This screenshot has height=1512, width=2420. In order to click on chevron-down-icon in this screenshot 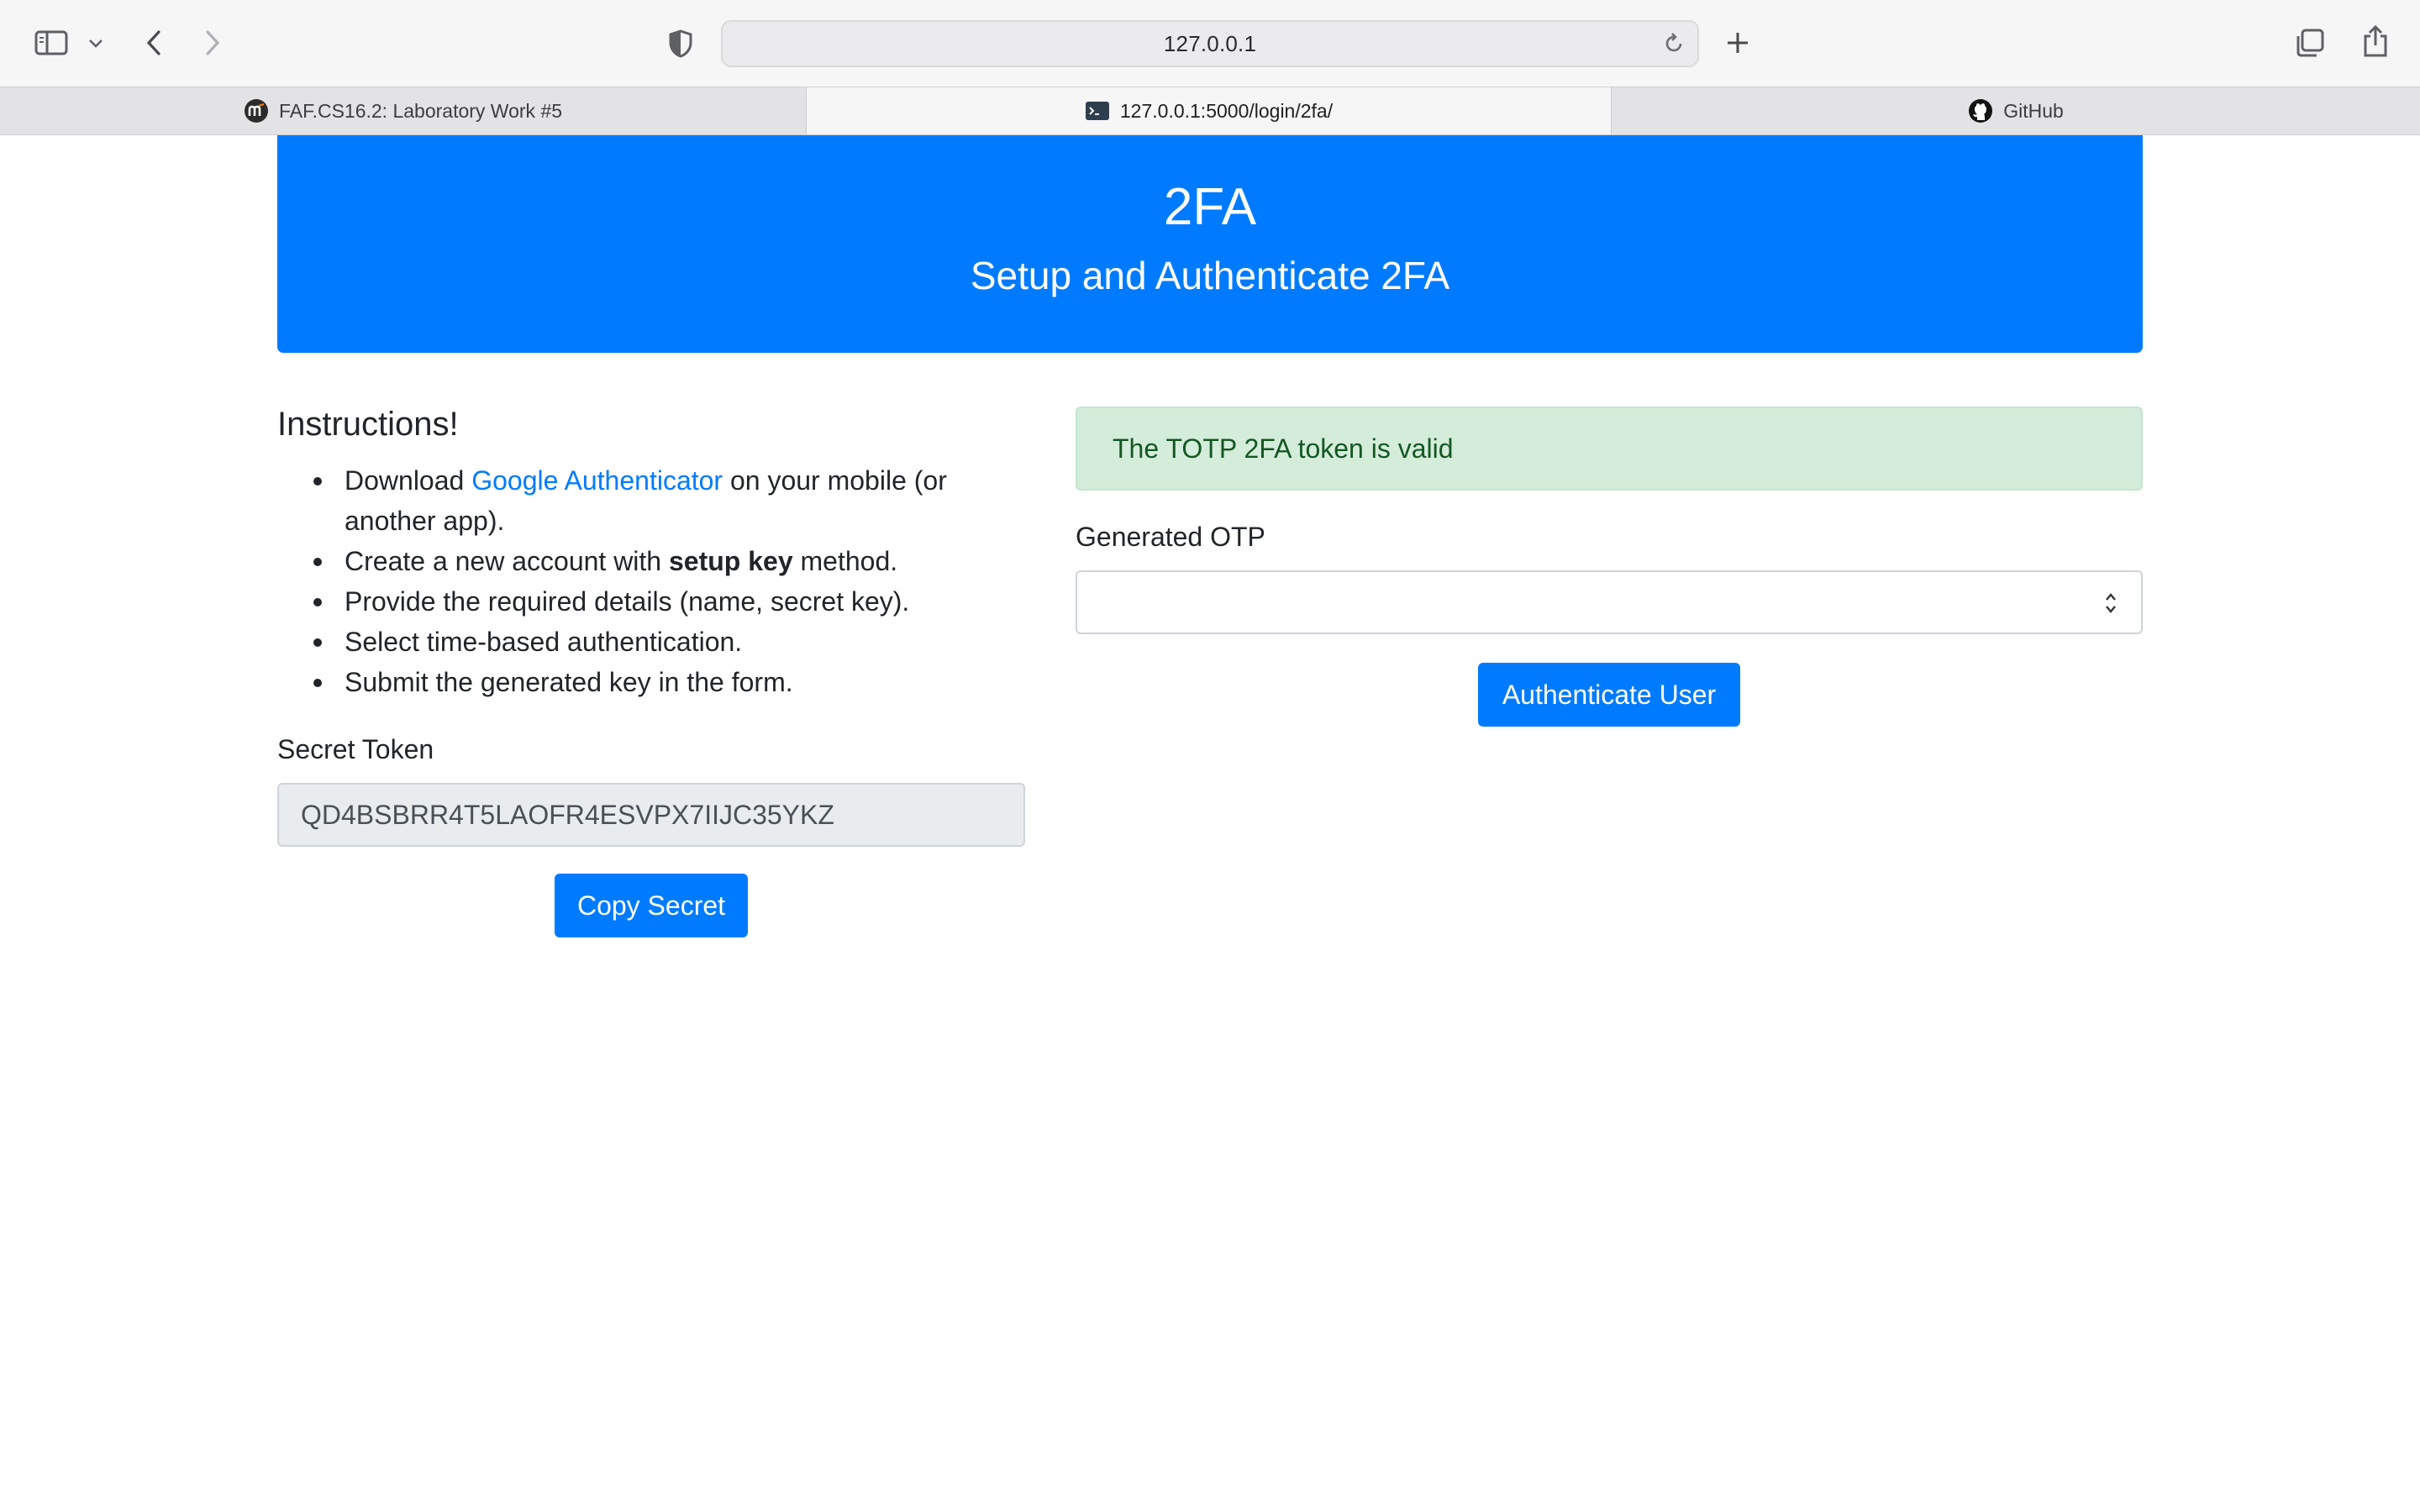, I will do `click(96, 43)`.